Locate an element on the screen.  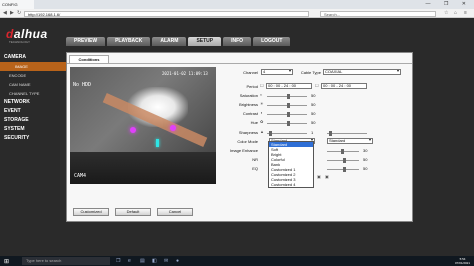
windows-start-icon: ⊞ is located at coordinates (6, 261).